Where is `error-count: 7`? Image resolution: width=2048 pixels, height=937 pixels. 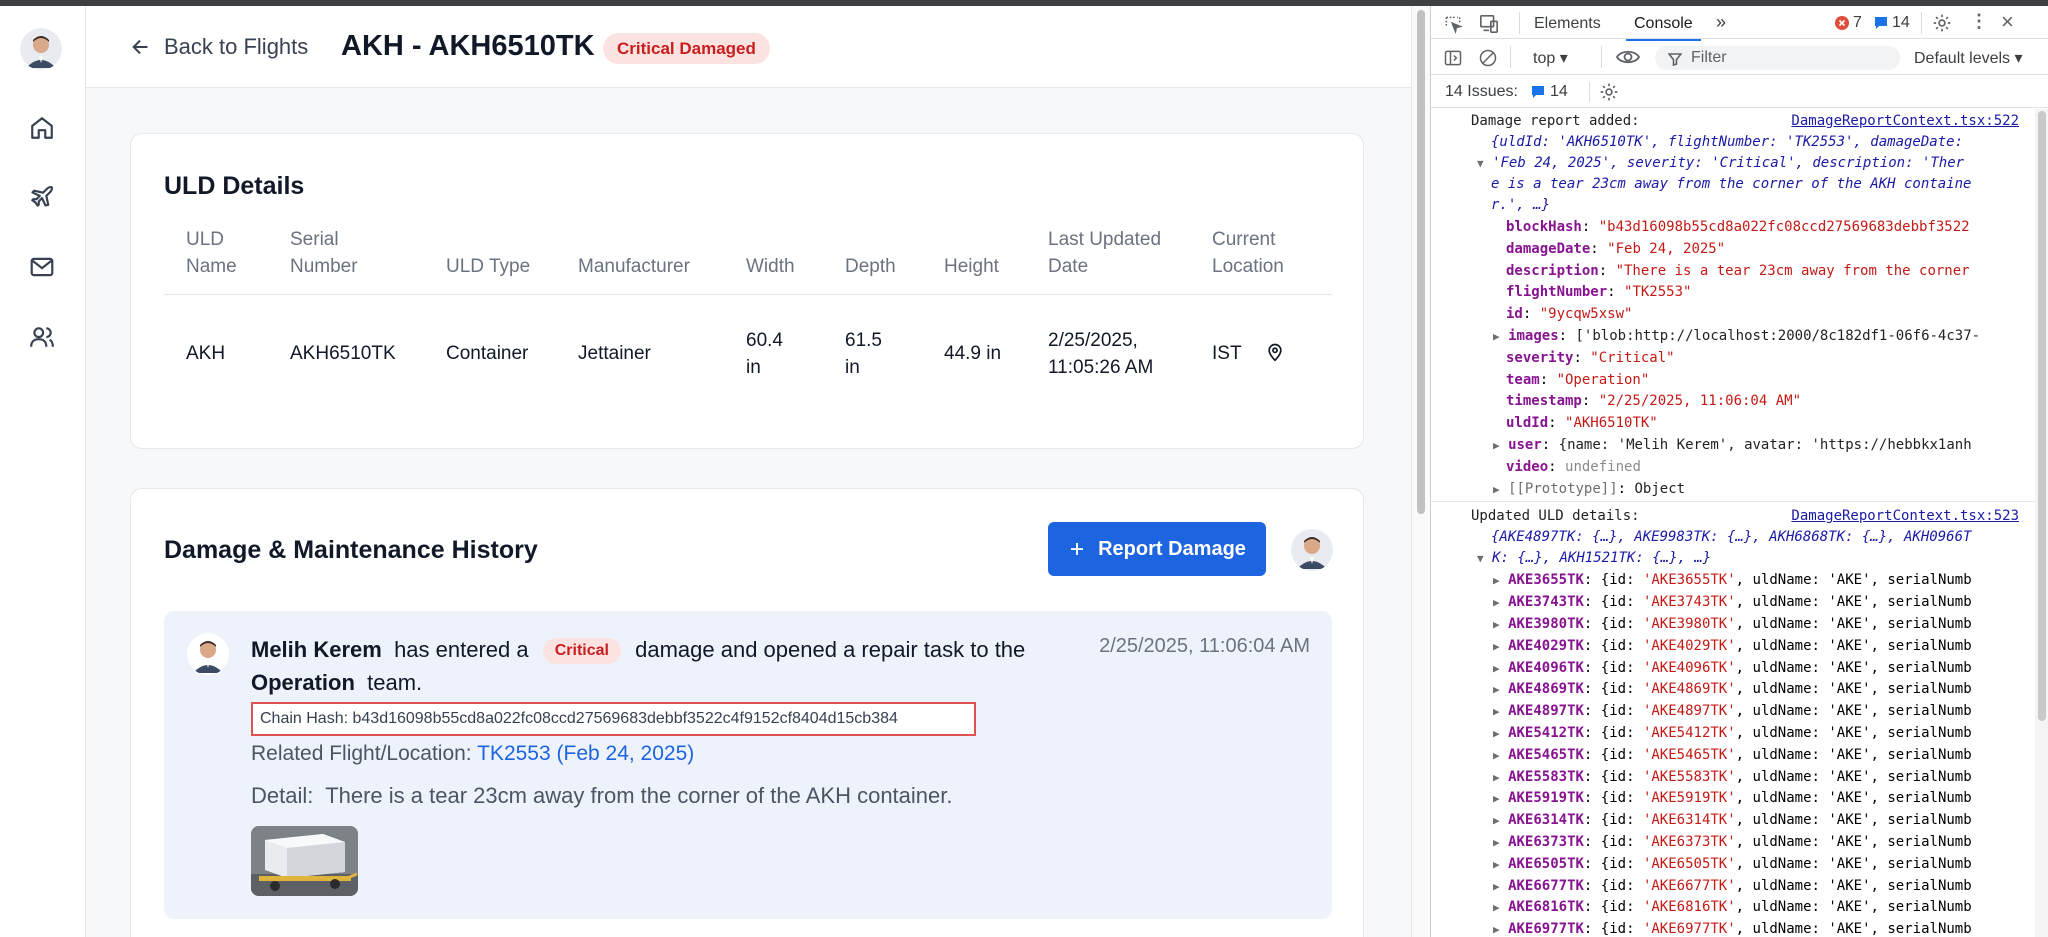 error-count: 7 is located at coordinates (1857, 22).